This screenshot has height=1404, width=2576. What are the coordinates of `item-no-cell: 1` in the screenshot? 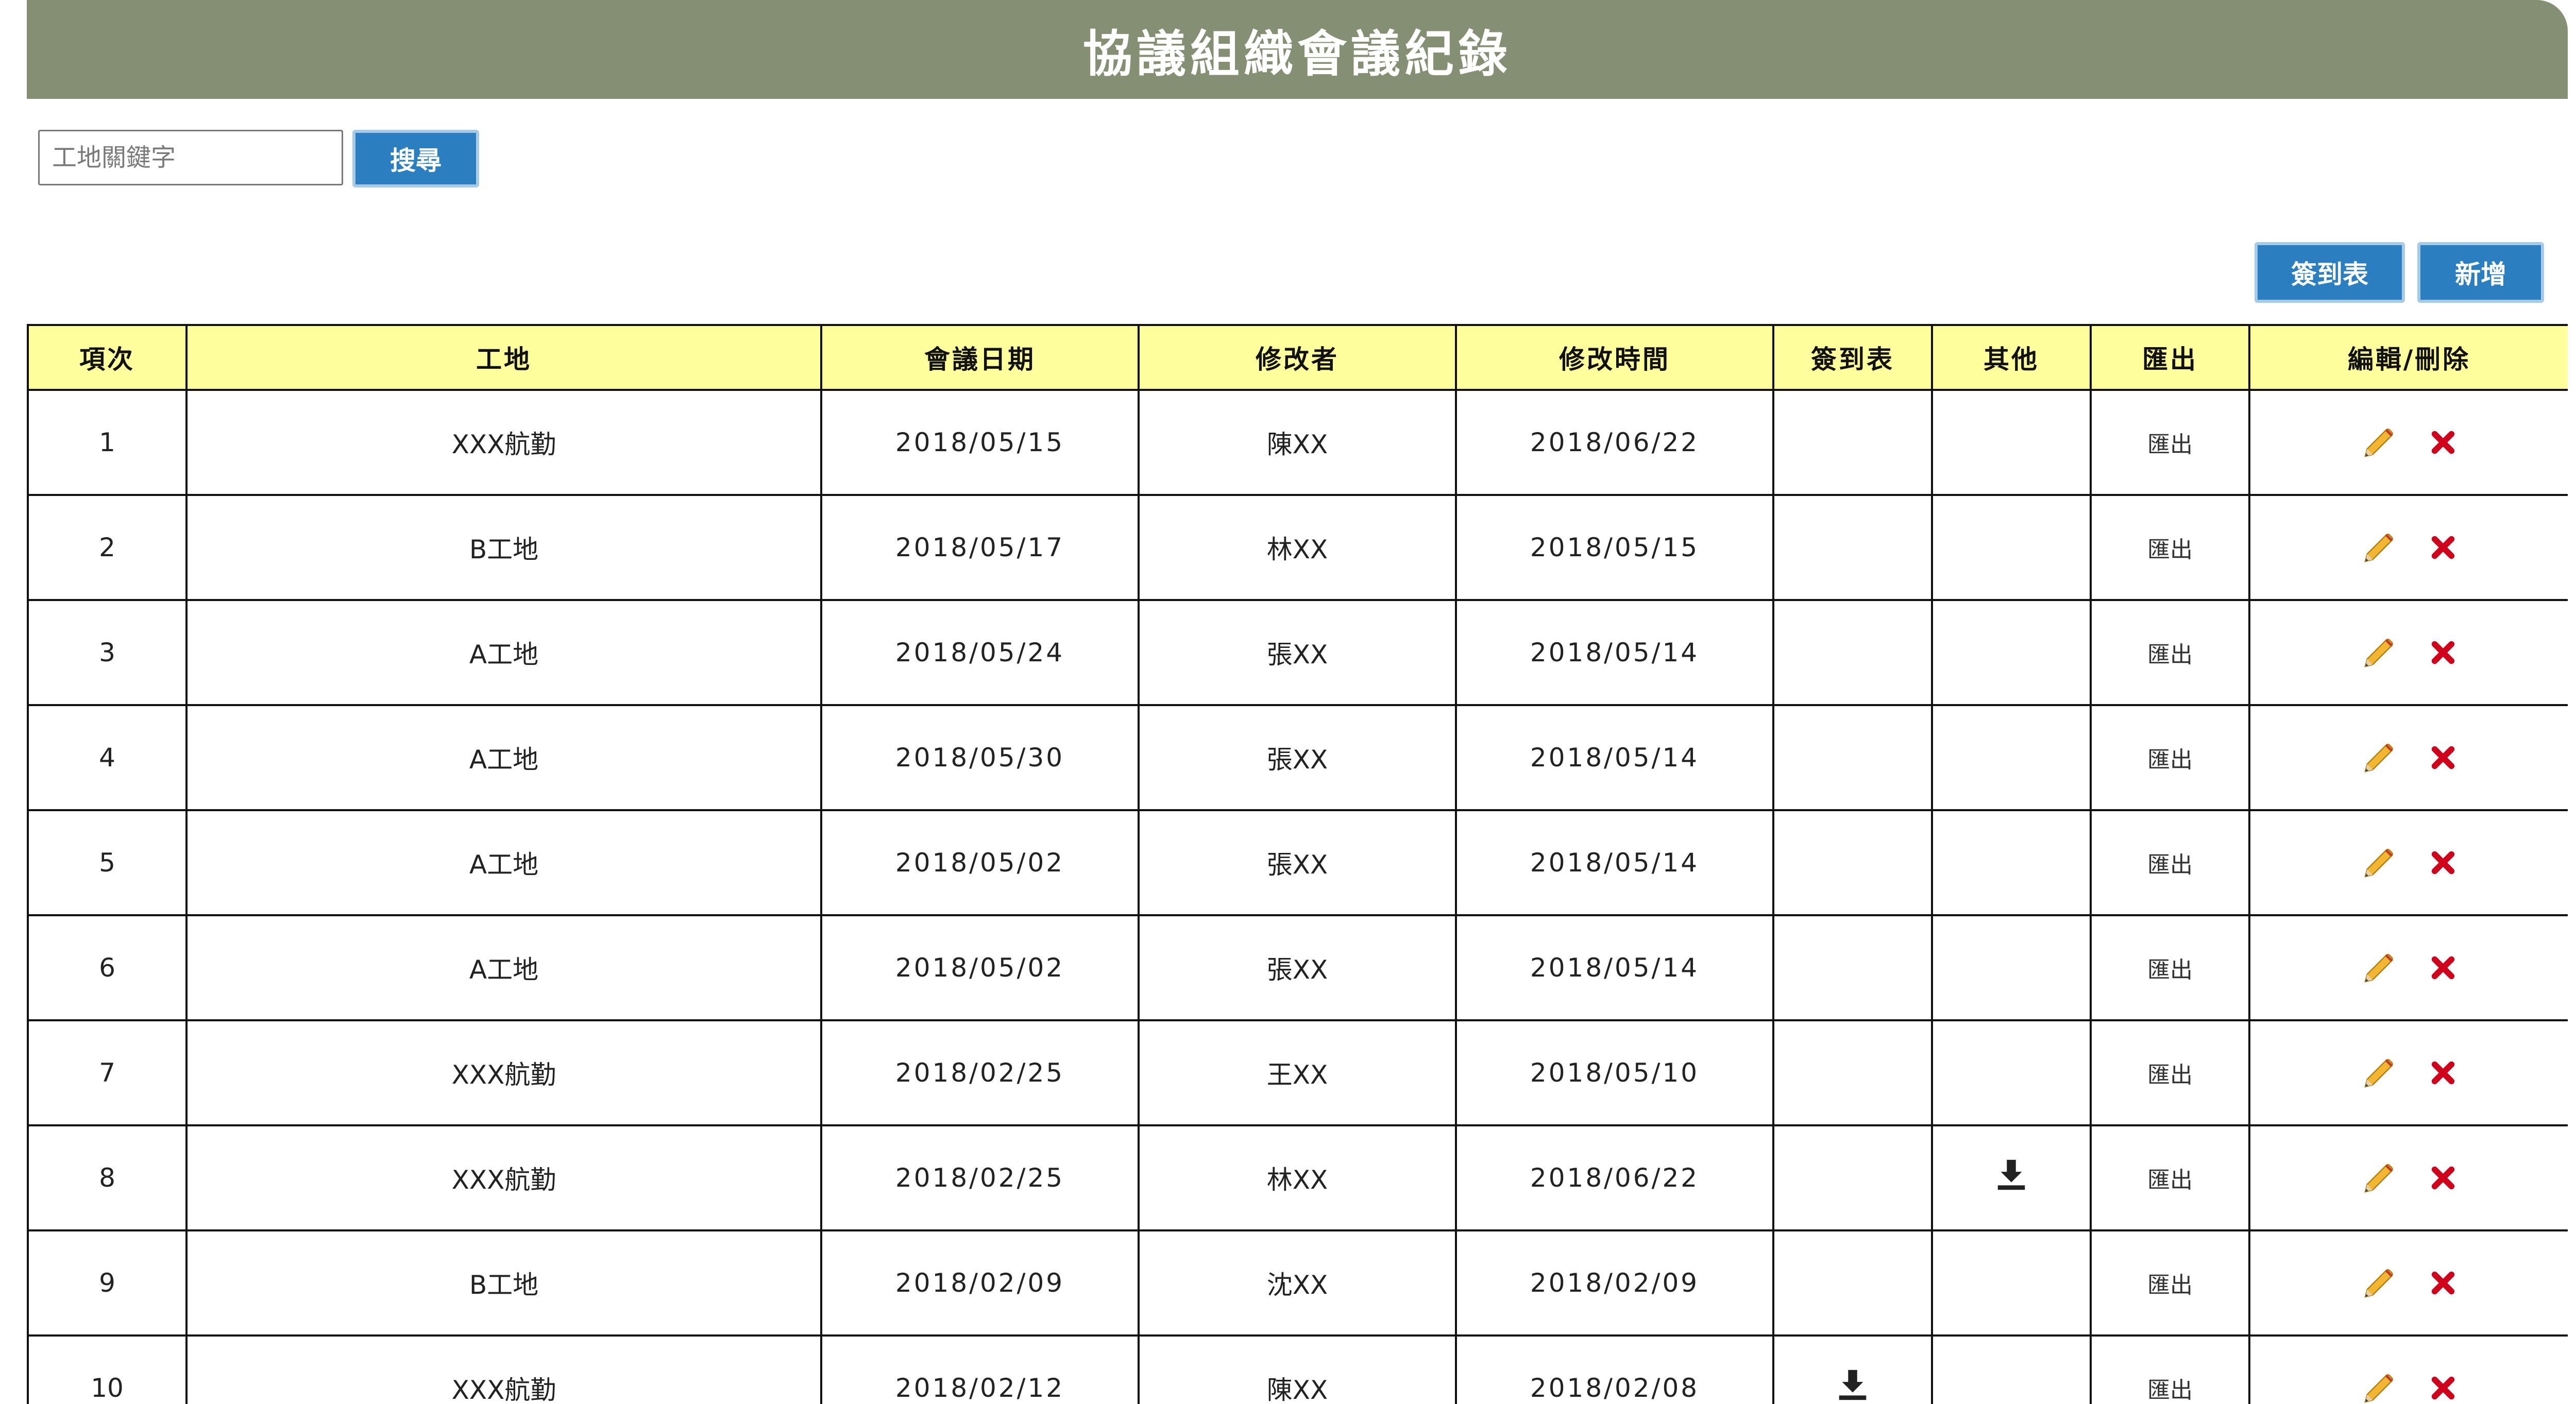 It's located at (108, 443).